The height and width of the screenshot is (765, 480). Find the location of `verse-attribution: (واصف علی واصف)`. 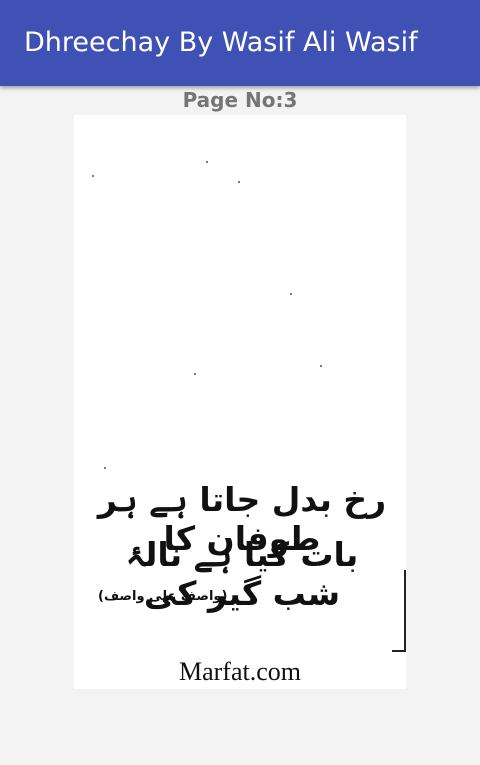

verse-attribution: (واصف علی واصف) is located at coordinates (163, 596).